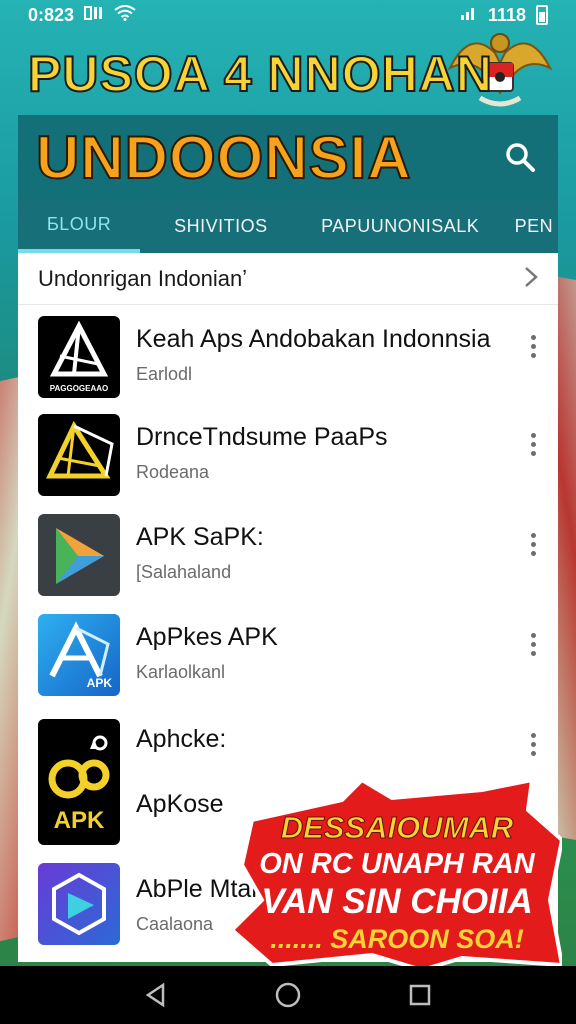 This screenshot has width=576, height=1024. Describe the element at coordinates (184, 572) in the screenshot. I see `app-subtitle: [Salahaland` at that location.